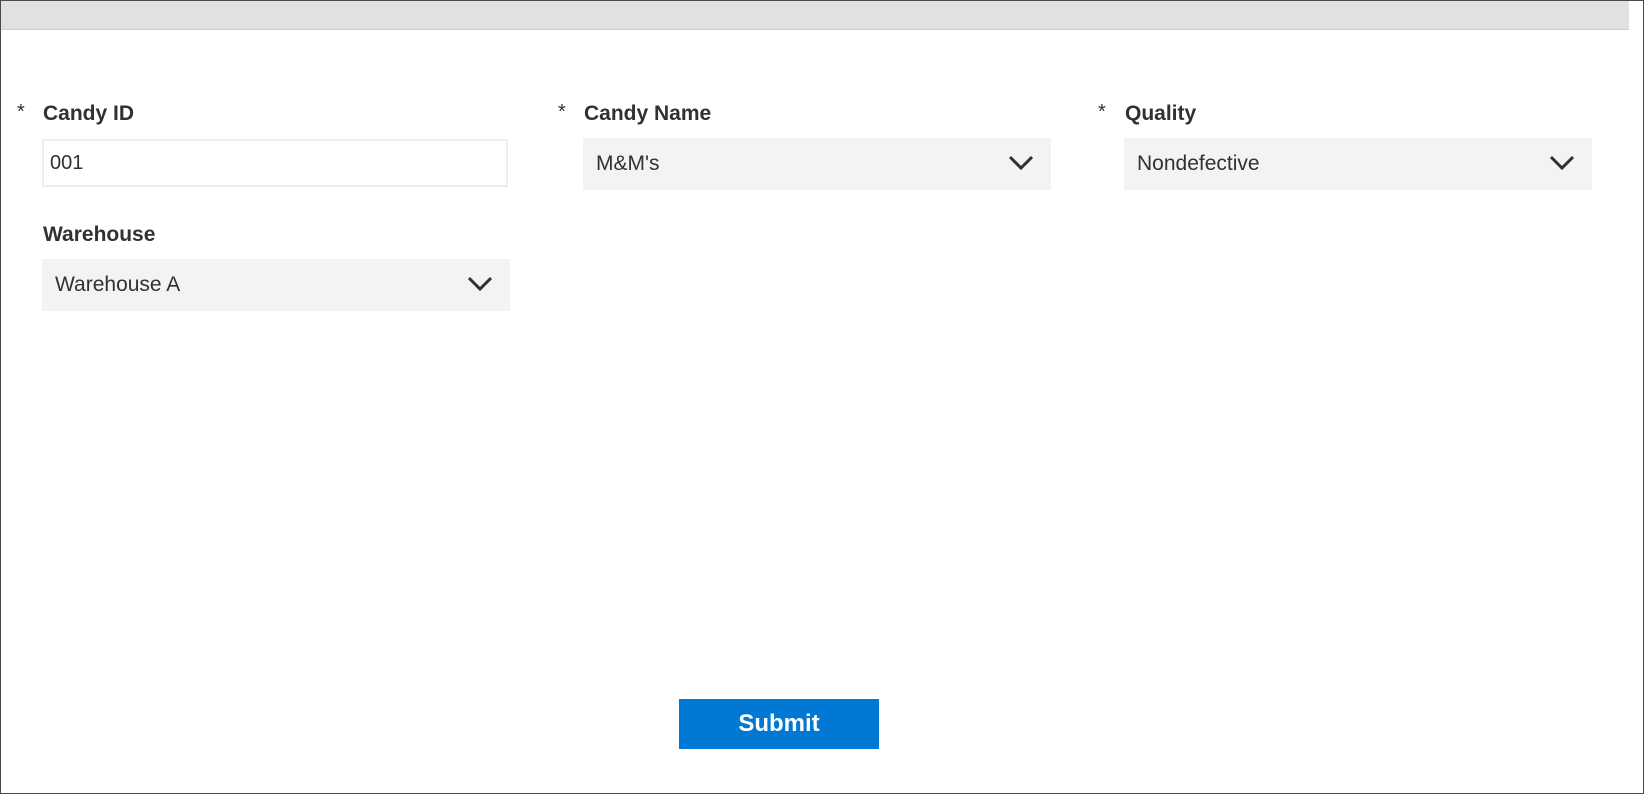  I want to click on quality-dropdown: Nondefective, so click(1358, 164).